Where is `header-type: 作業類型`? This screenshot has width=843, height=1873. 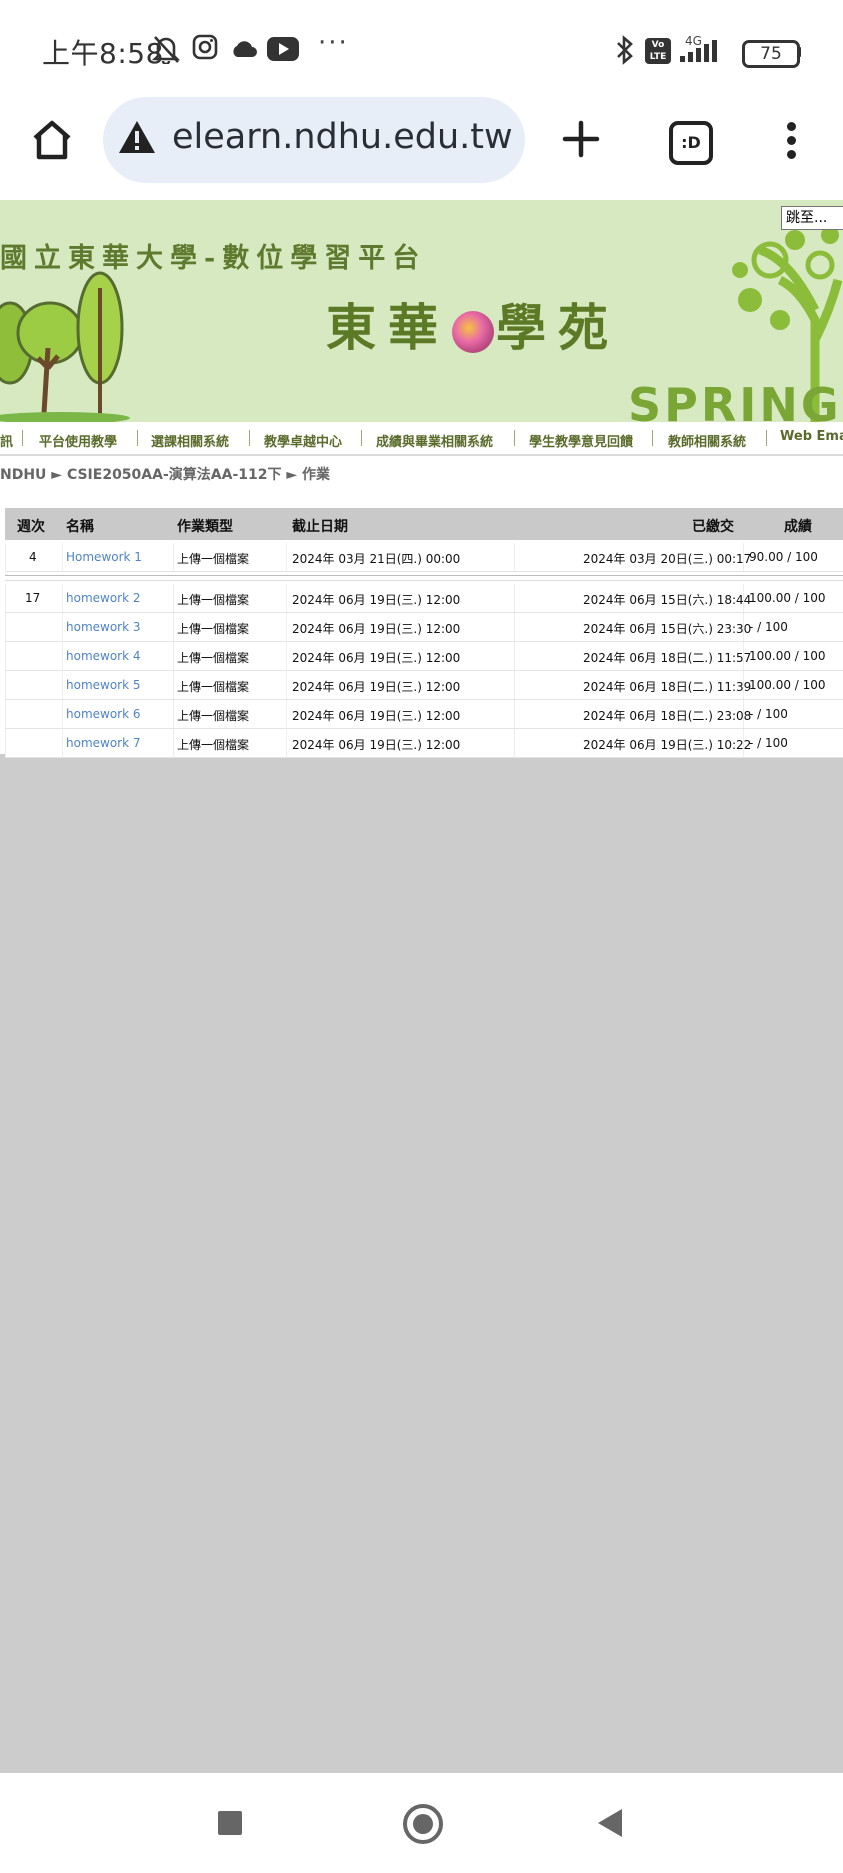
header-type: 作業類型 is located at coordinates (205, 527).